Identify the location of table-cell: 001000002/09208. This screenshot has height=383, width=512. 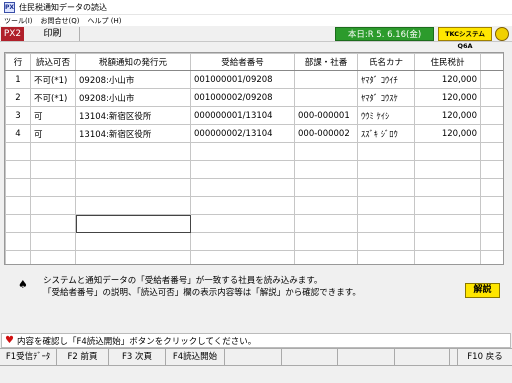
(242, 97).